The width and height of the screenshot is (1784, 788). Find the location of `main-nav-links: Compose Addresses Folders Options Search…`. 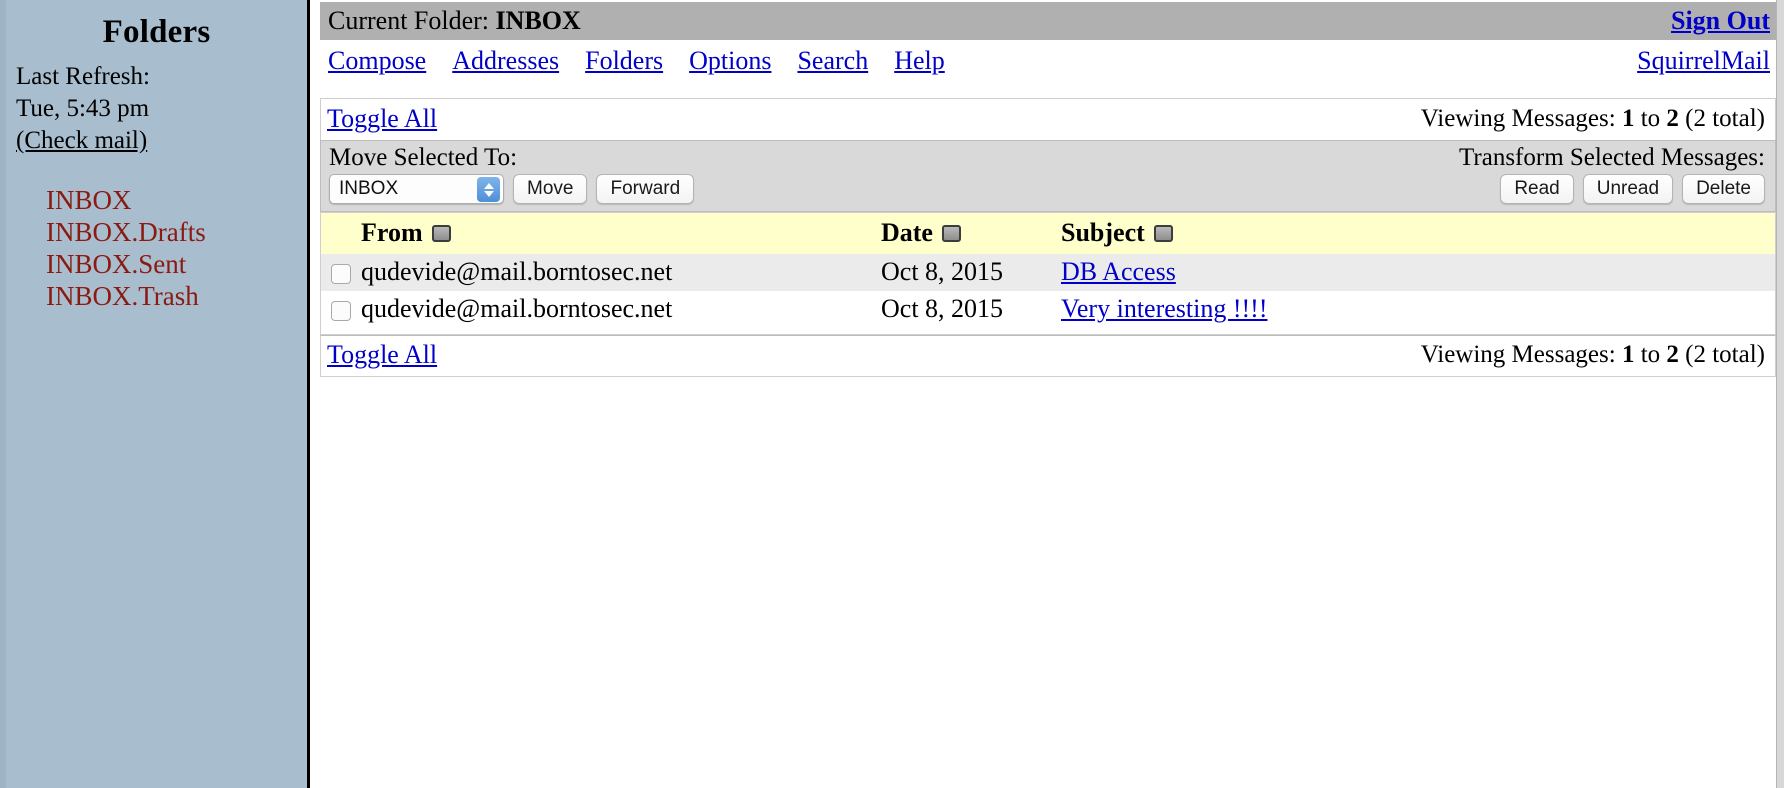

main-nav-links: Compose Addresses Folders Options Search… is located at coordinates (647, 61).